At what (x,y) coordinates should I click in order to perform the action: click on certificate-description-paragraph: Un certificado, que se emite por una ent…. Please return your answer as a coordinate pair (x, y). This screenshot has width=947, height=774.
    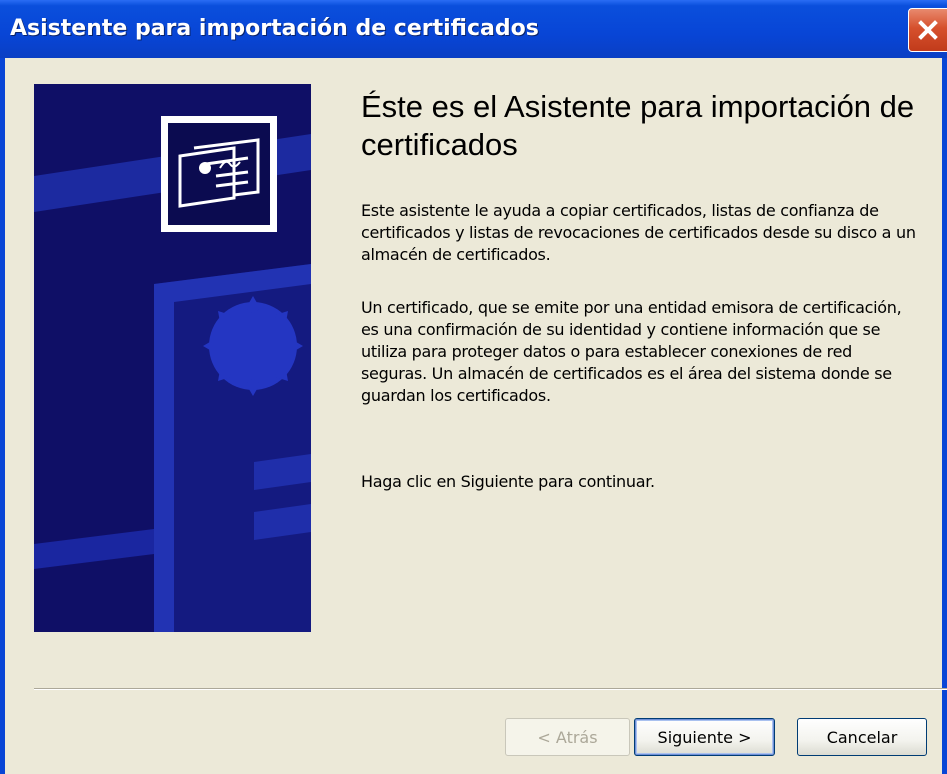
    Looking at the image, I should click on (631, 351).